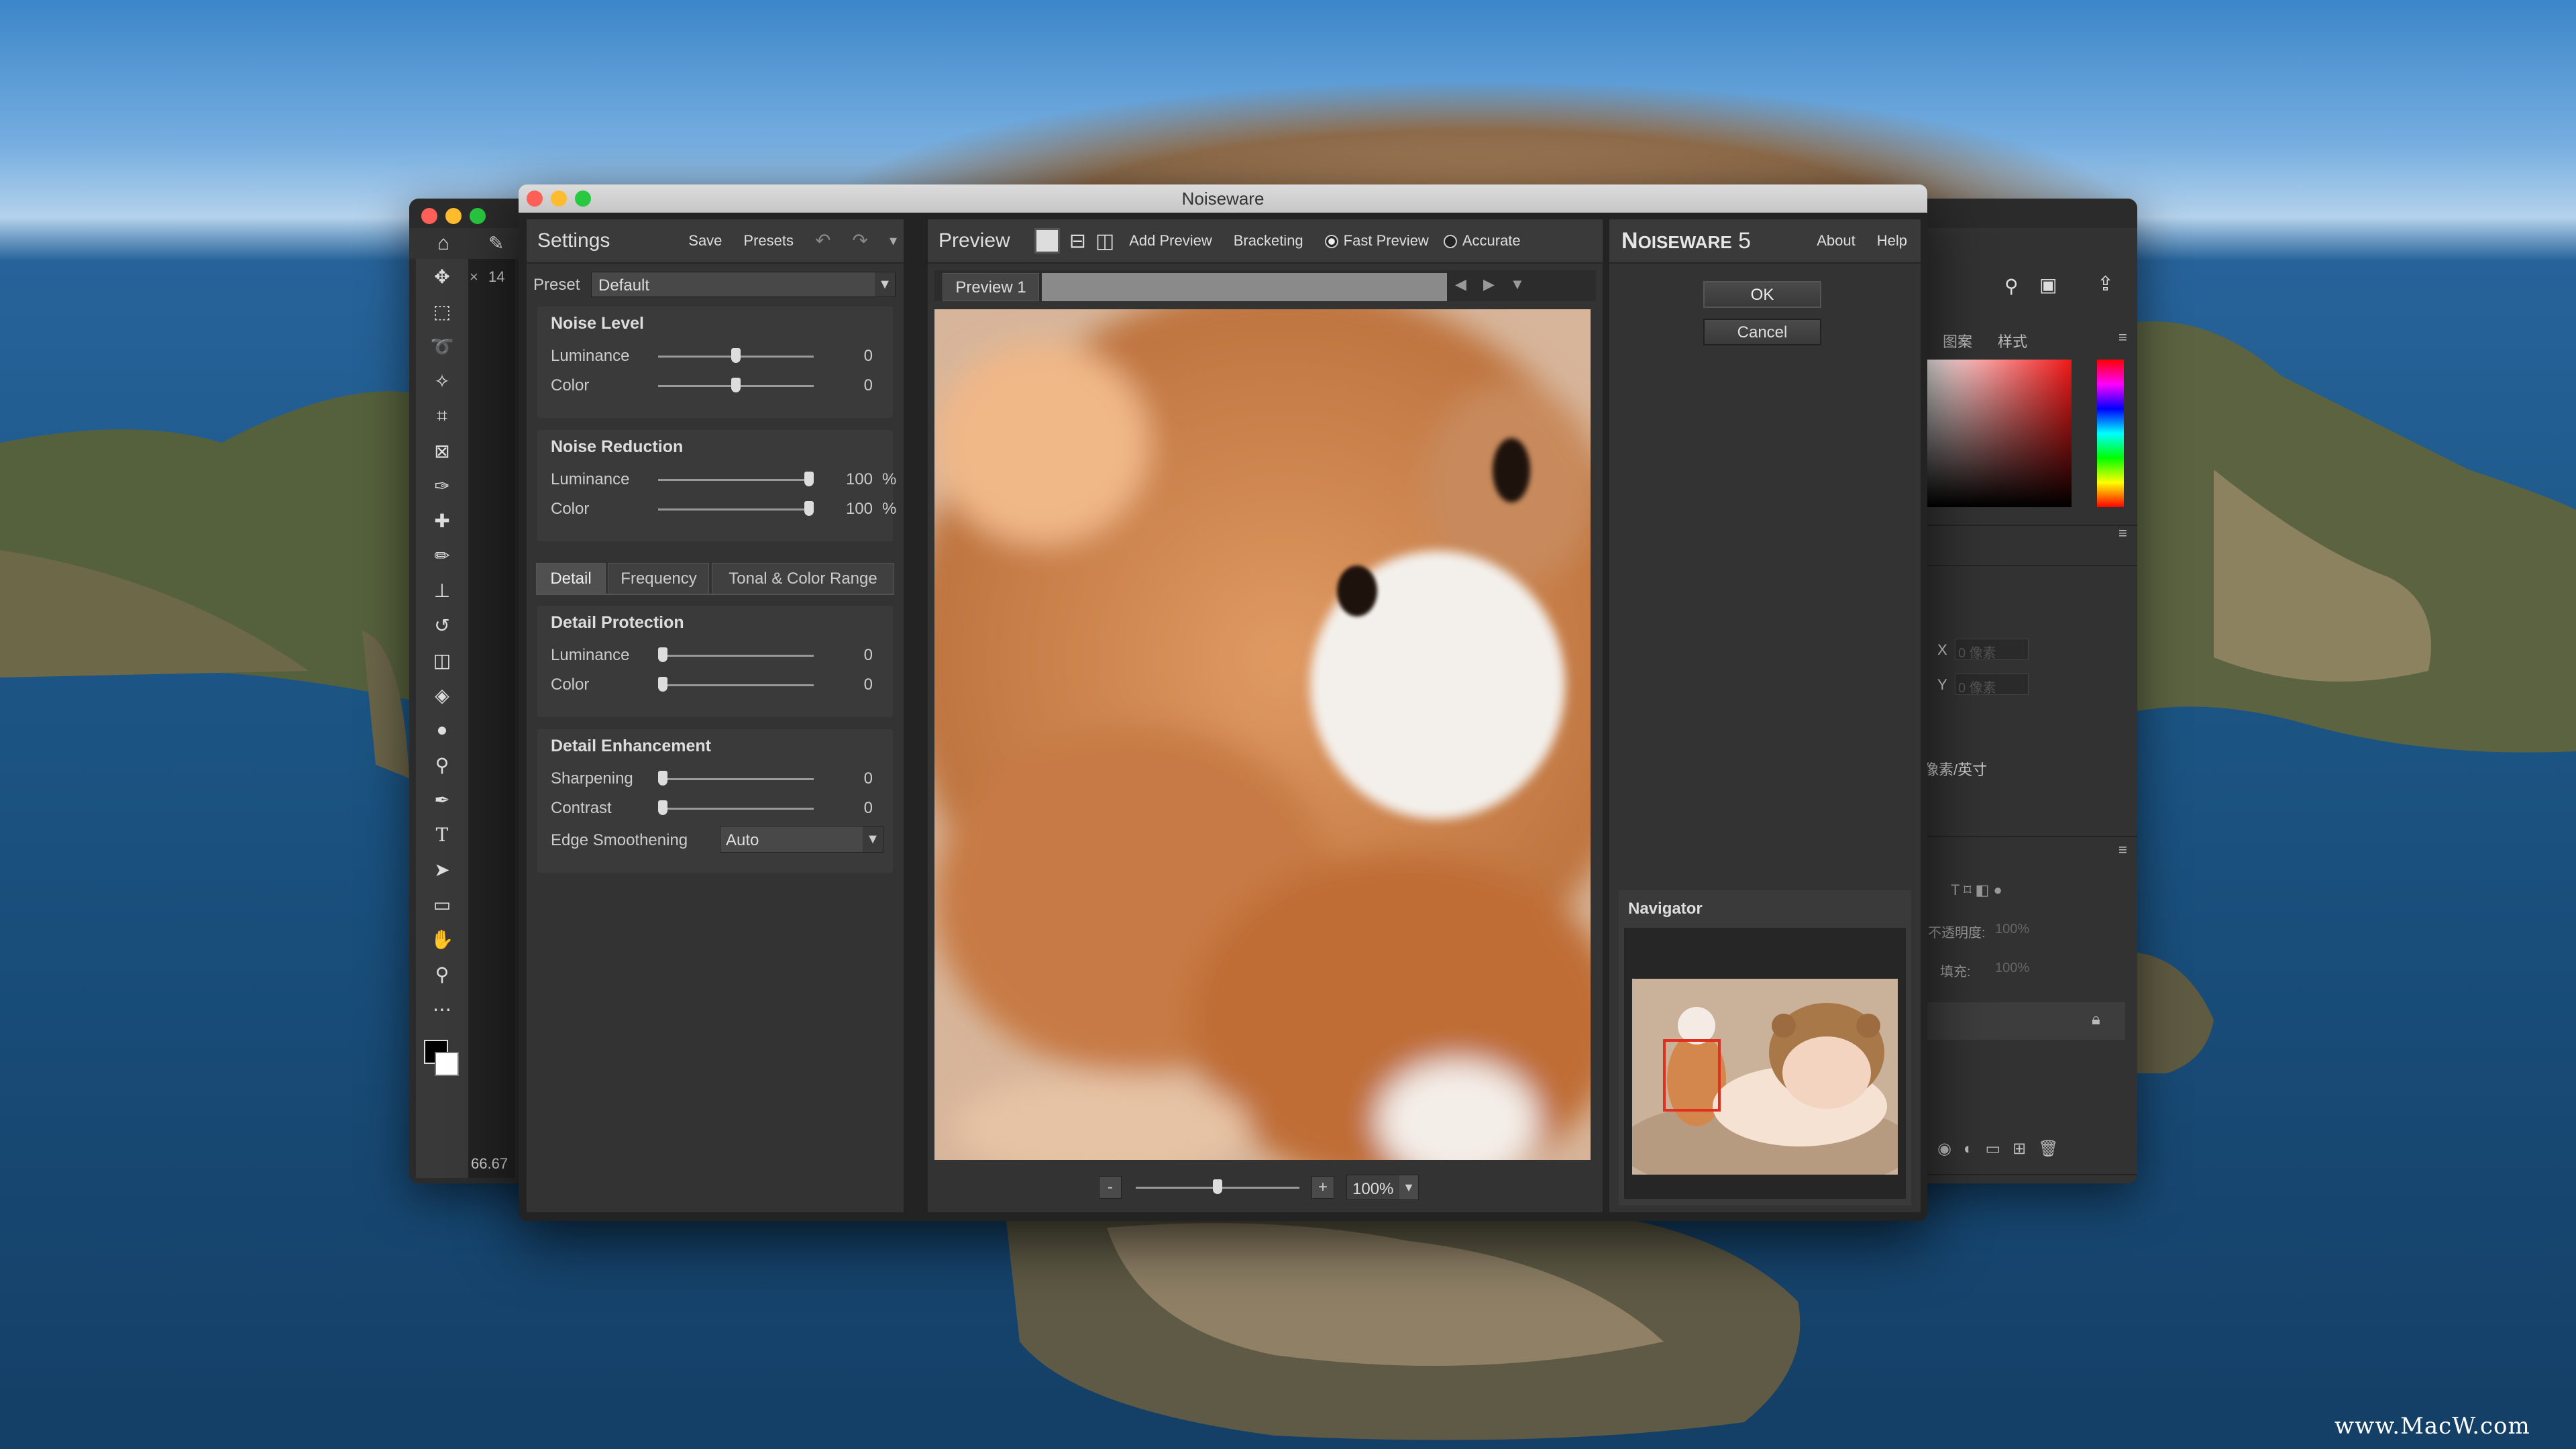  Describe the element at coordinates (1762, 294) in the screenshot. I see `ok-button: OK` at that location.